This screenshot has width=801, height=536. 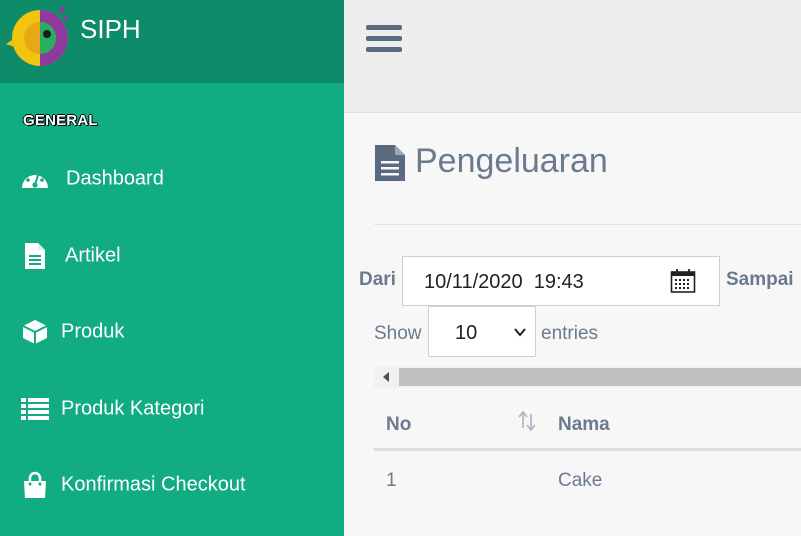 What do you see at coordinates (115, 178) in the screenshot?
I see `sidebar-item-label: Dashboard` at bounding box center [115, 178].